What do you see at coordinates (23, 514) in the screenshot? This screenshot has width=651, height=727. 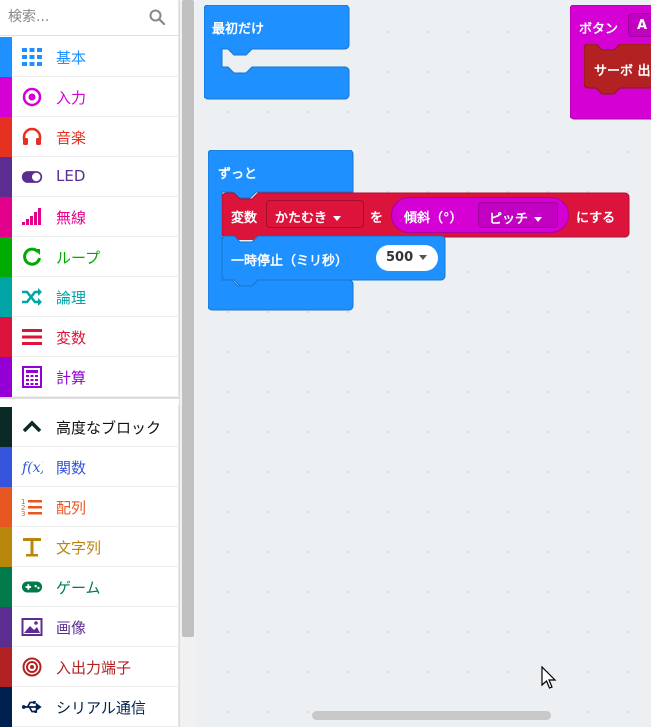 I see `svg-text: 3` at bounding box center [23, 514].